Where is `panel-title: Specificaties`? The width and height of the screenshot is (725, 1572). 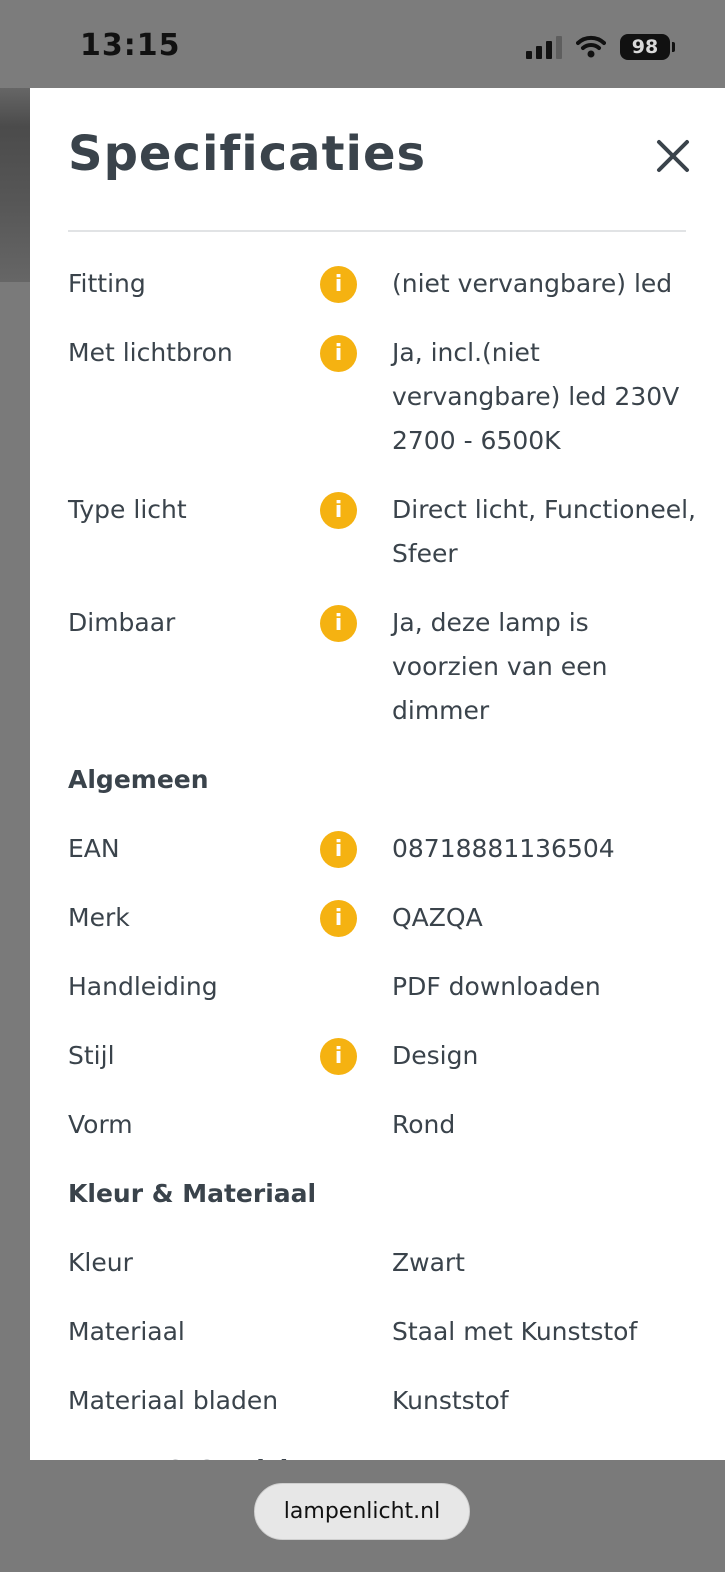
panel-title: Specificaties is located at coordinates (247, 154).